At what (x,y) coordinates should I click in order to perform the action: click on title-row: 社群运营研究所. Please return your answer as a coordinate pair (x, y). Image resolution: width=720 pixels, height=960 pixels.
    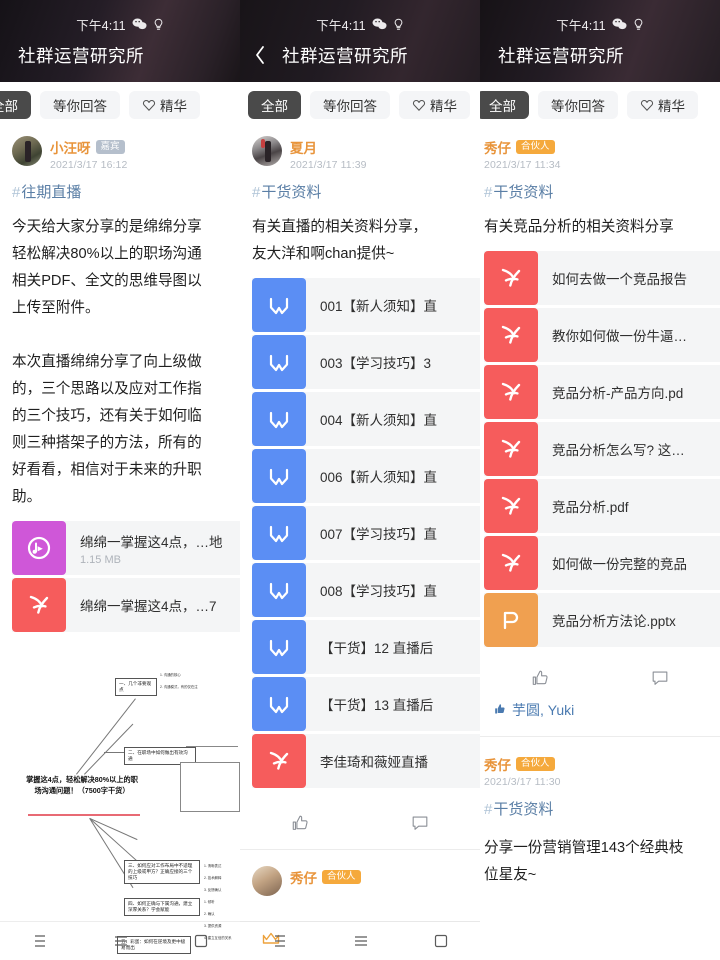
    Looking at the image, I should click on (600, 55).